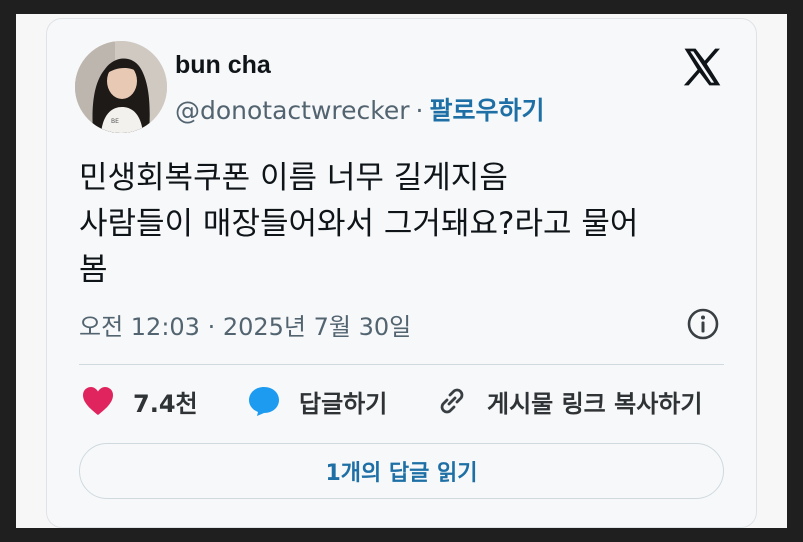 This screenshot has height=542, width=803. I want to click on display-name: bun cha, so click(223, 65).